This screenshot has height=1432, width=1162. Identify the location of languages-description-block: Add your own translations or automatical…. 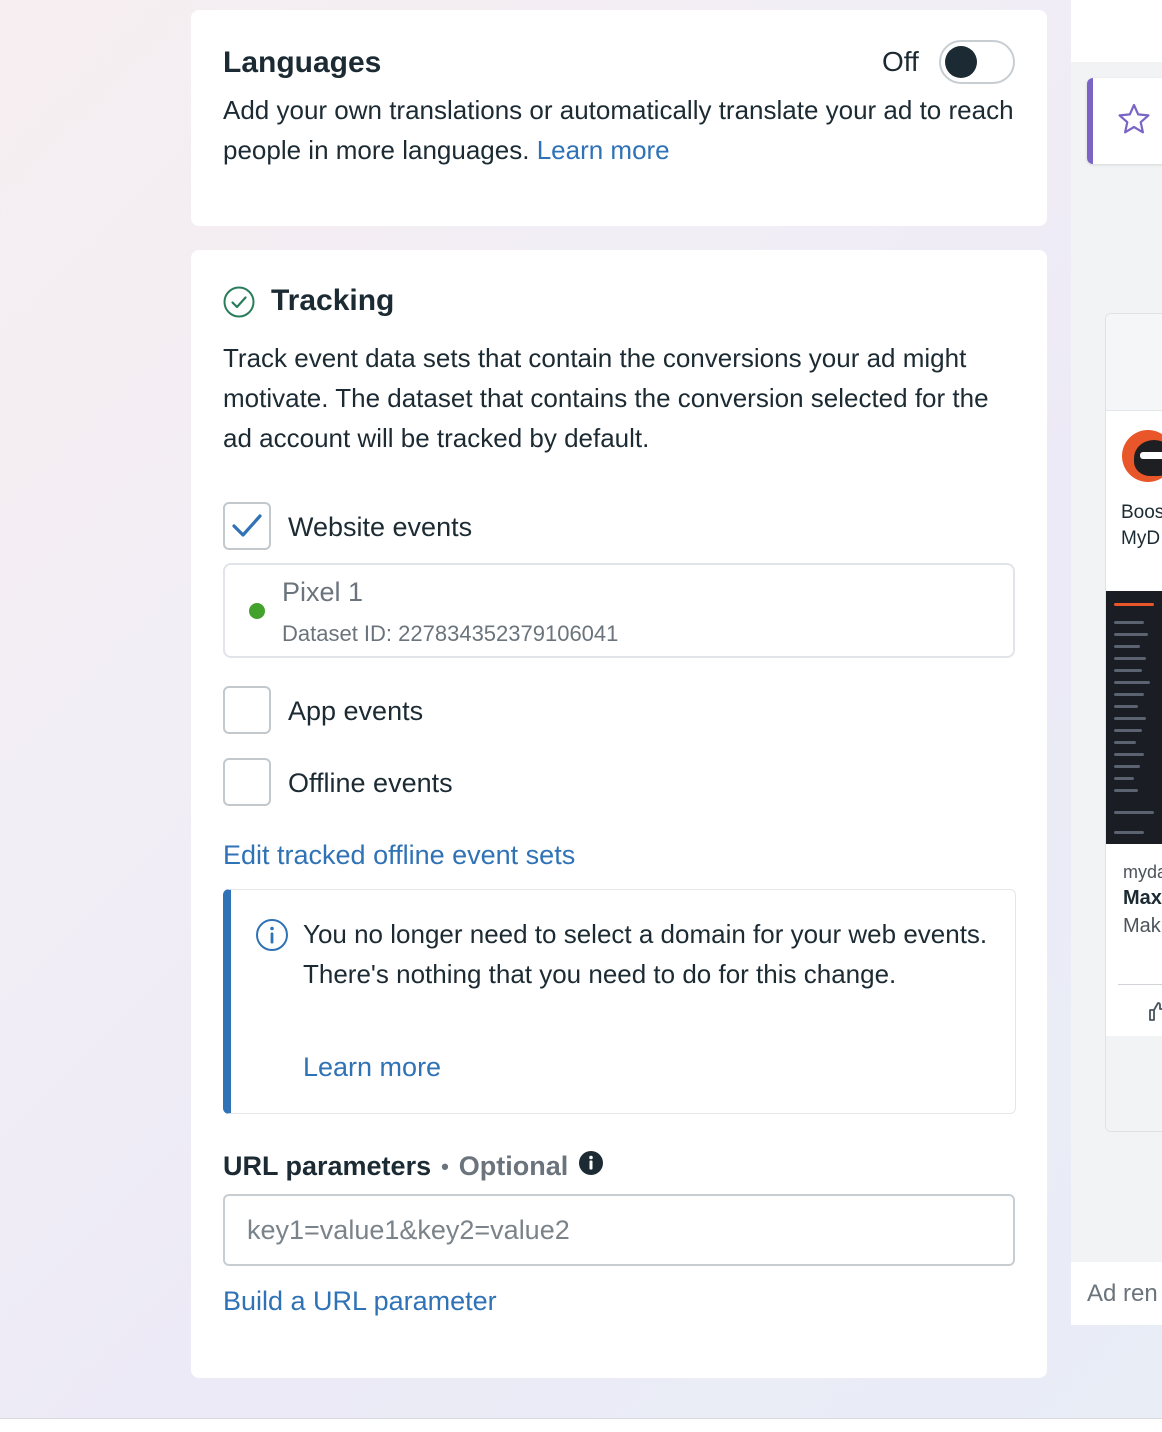
(623, 130).